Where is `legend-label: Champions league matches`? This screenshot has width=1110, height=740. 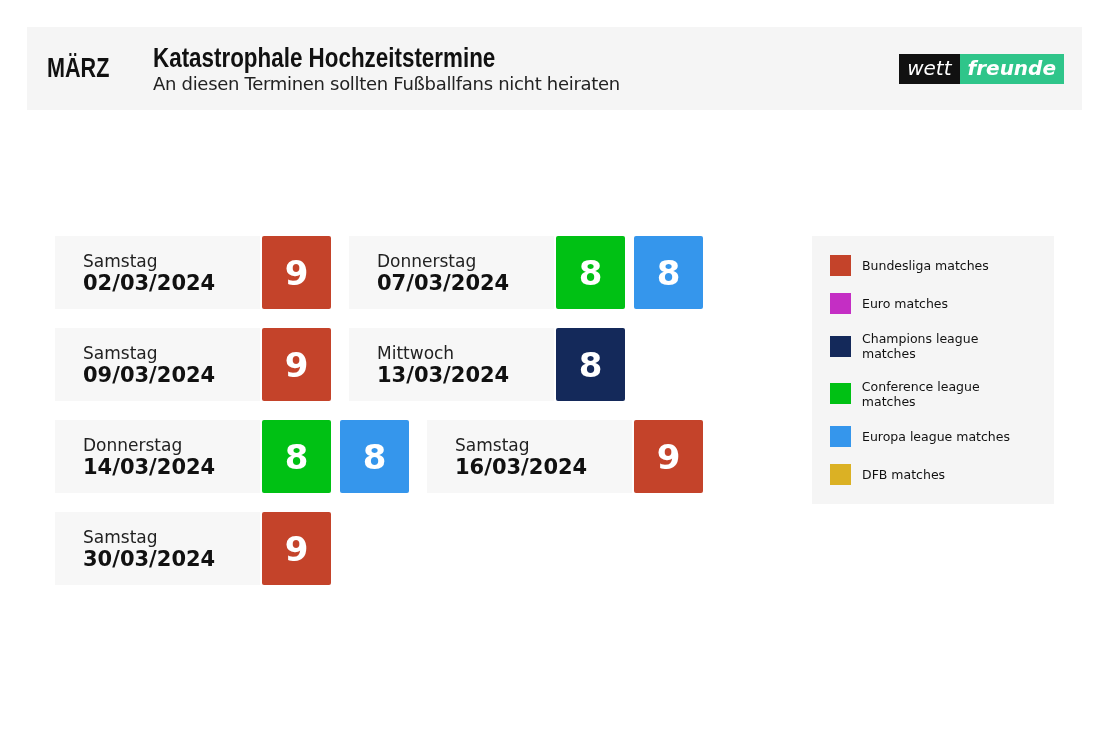 legend-label: Champions league matches is located at coordinates (921, 346).